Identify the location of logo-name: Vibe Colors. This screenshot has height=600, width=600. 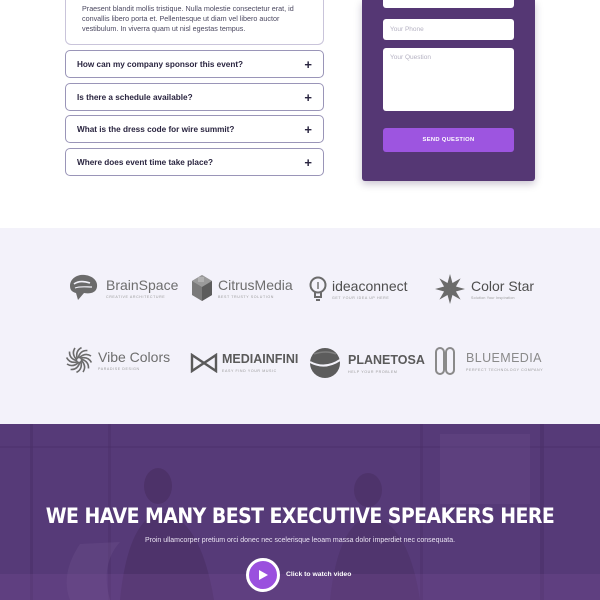
(134, 356).